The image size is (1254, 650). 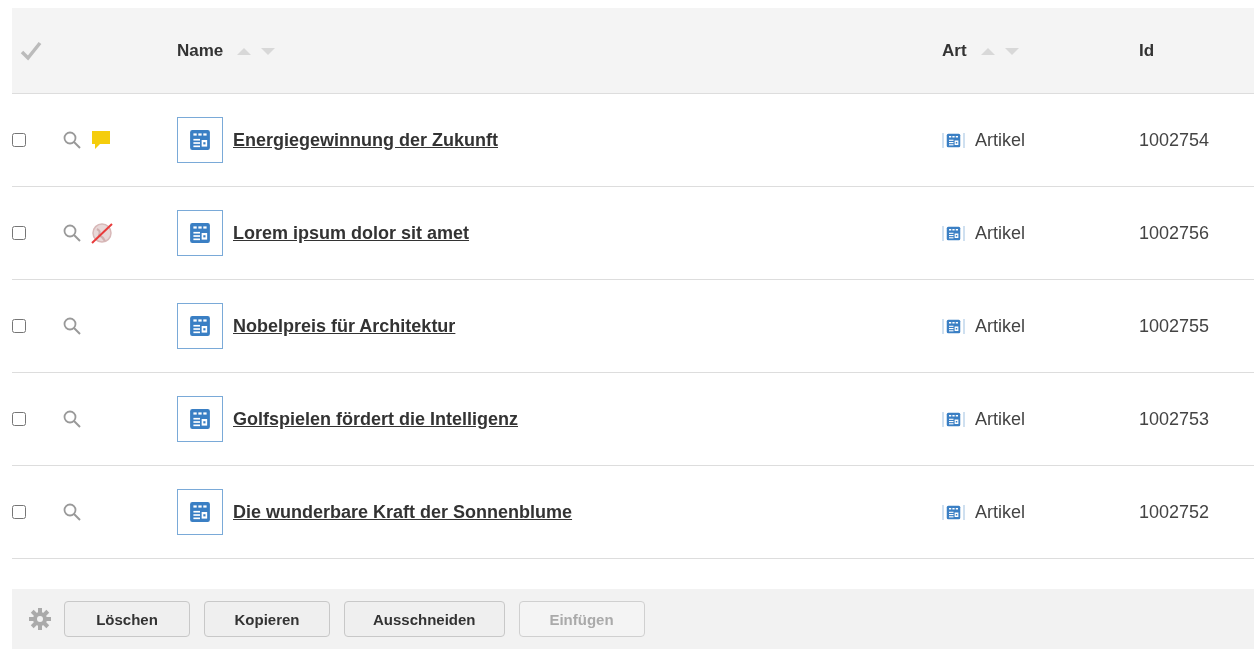 I want to click on settings-icon, so click(x=40, y=619).